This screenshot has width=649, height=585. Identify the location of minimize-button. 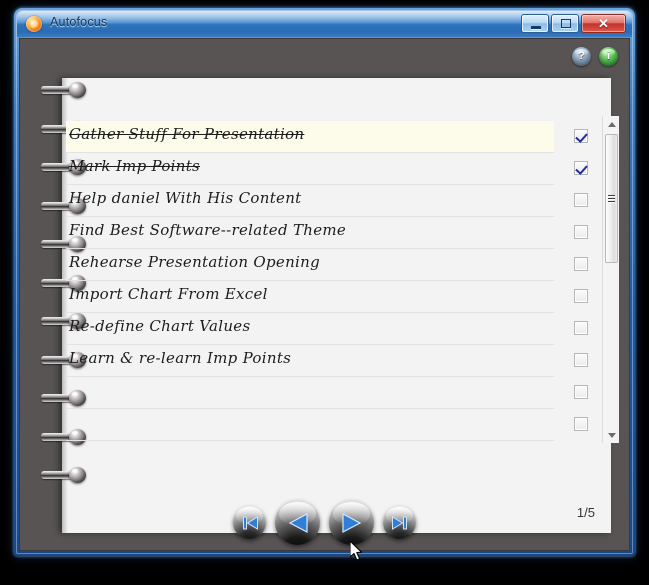
(535, 23).